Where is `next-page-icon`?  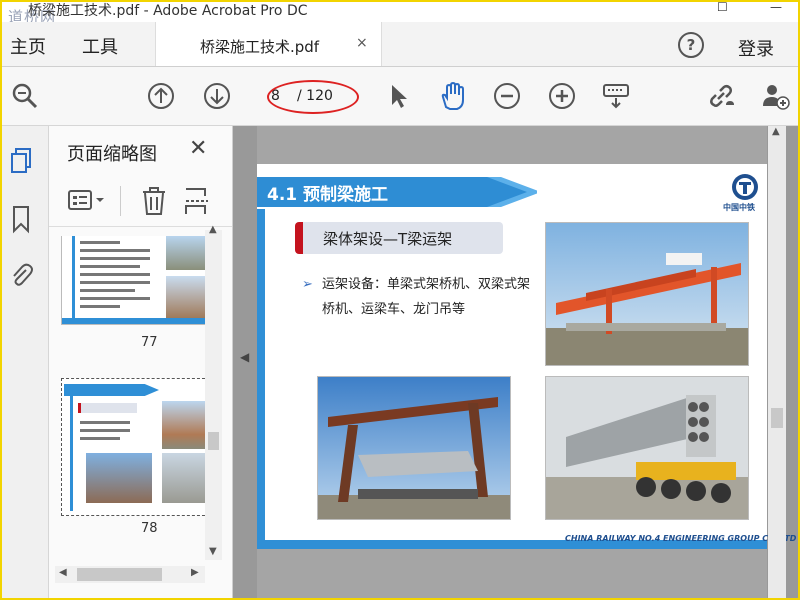
next-page-icon is located at coordinates (217, 96).